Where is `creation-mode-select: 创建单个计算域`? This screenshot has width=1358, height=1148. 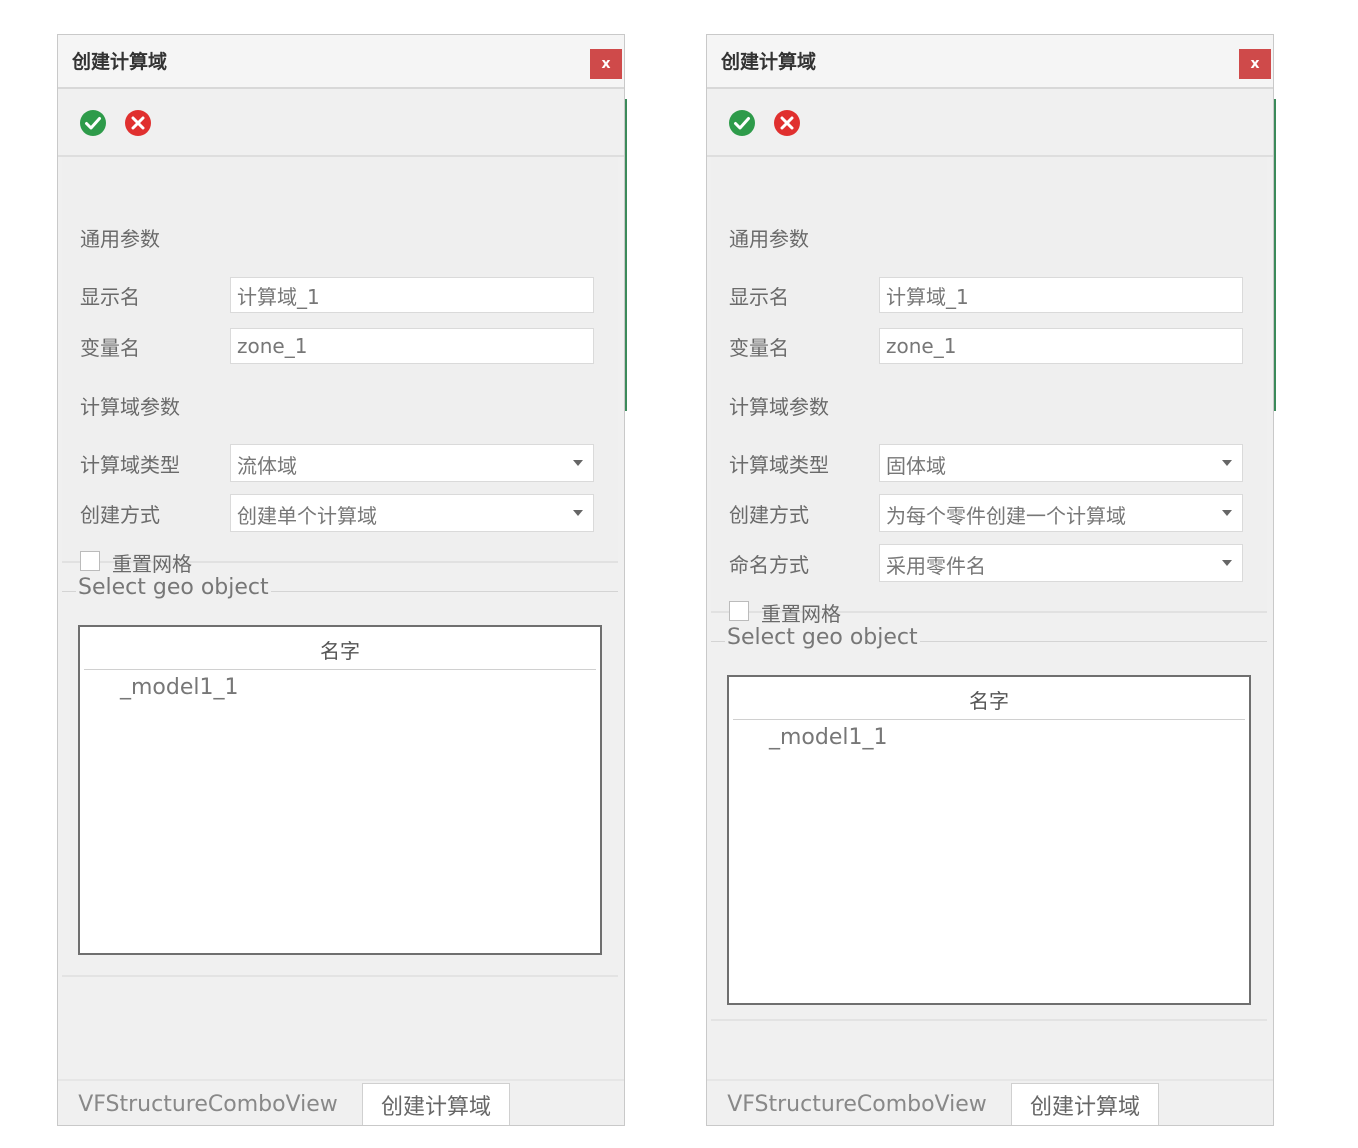 creation-mode-select: 创建单个计算域 is located at coordinates (412, 513).